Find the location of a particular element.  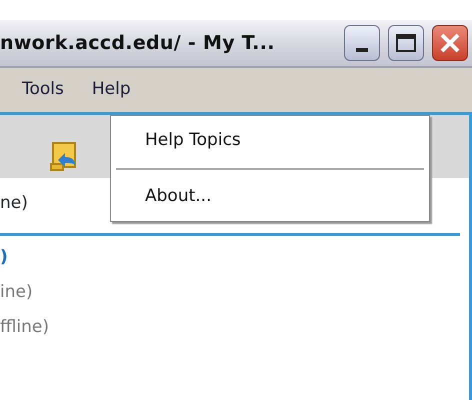

close-icon is located at coordinates (450, 43).